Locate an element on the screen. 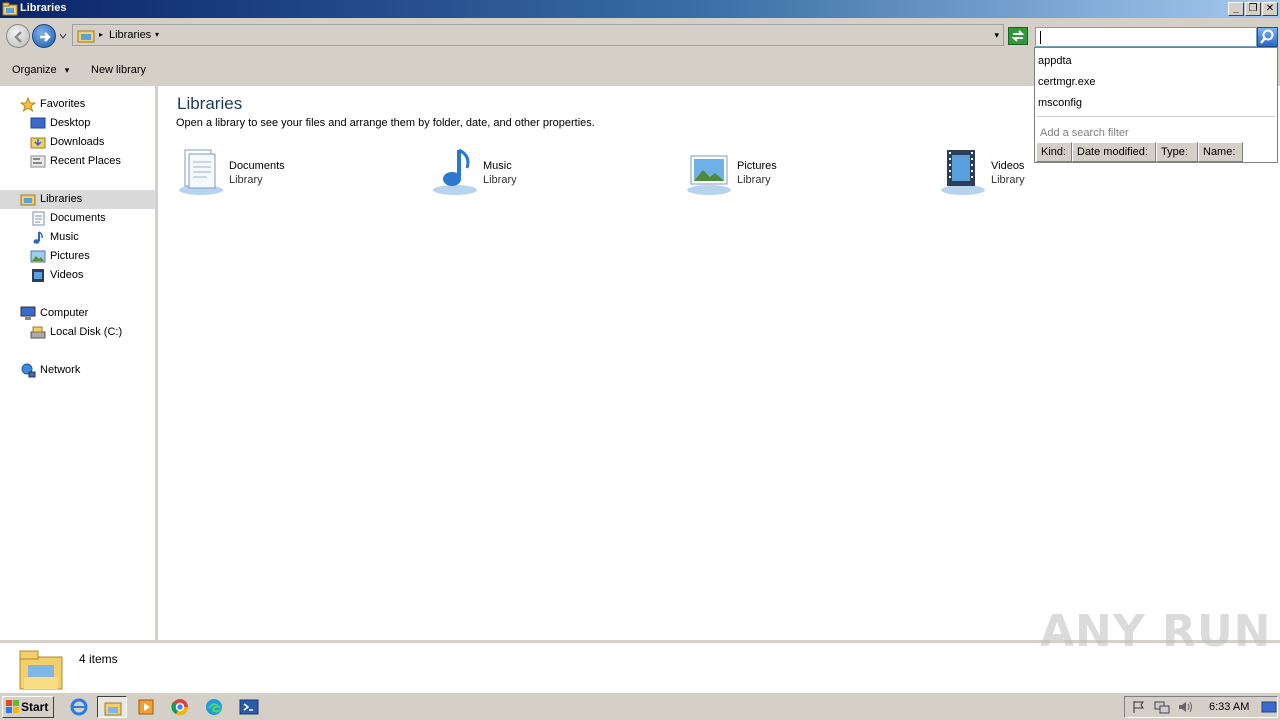  filter-type-button: Type: is located at coordinates (1177, 152).